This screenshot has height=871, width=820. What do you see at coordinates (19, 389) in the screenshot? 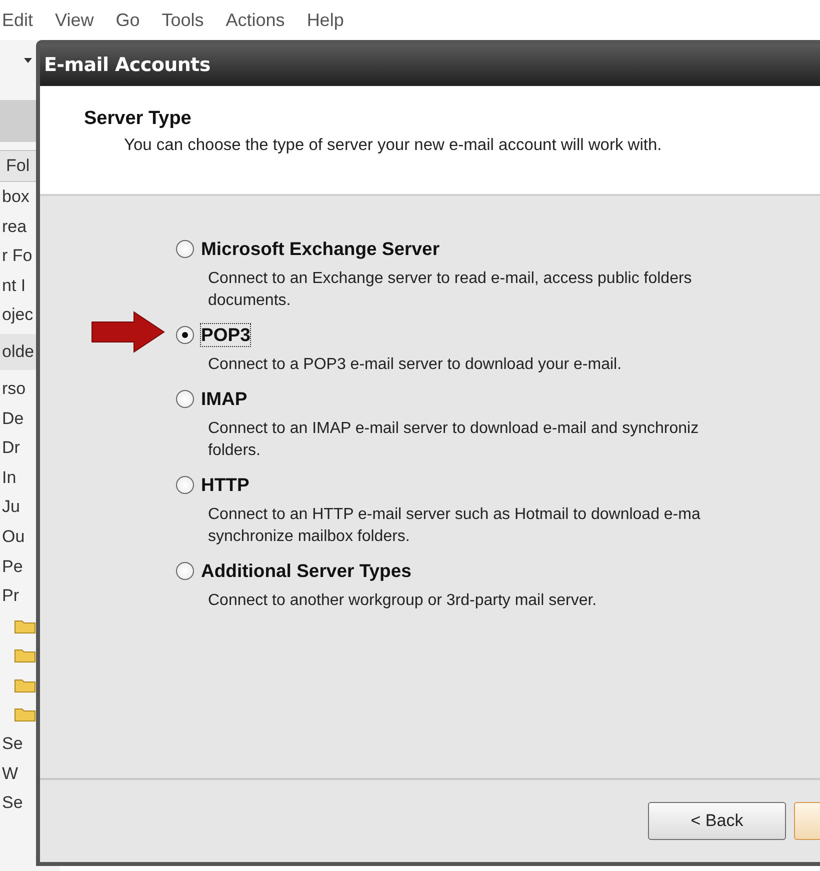
I see `folder-item: rso` at bounding box center [19, 389].